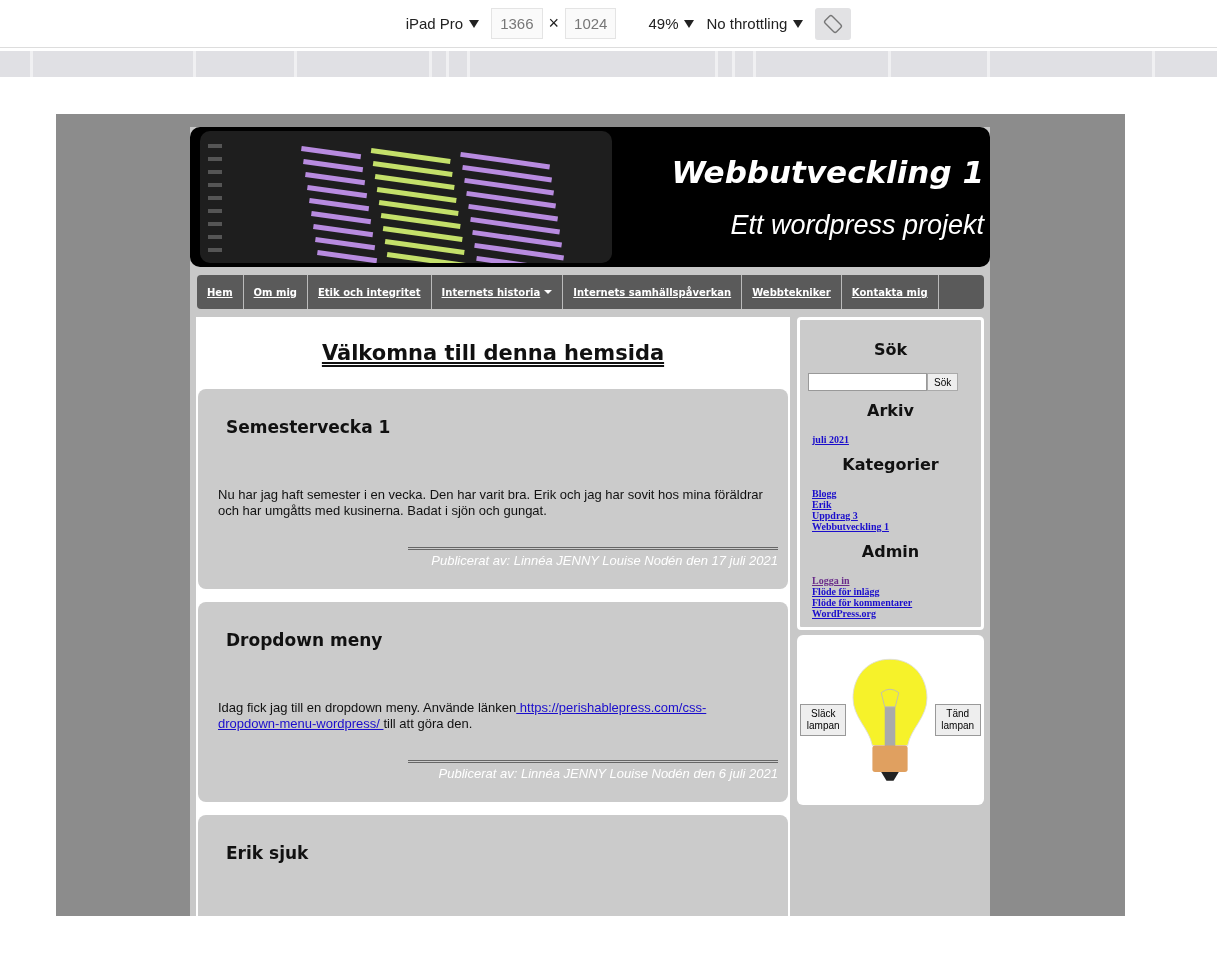  I want to click on post-title: Erik sjuk, so click(502, 853).